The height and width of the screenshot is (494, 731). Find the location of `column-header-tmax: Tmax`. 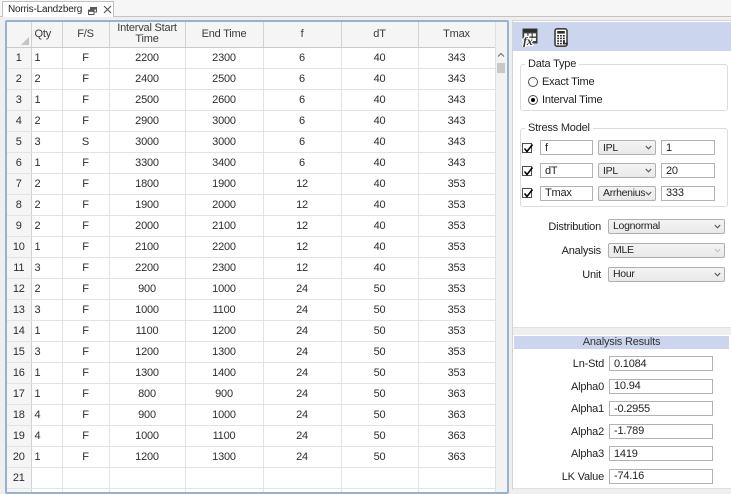

column-header-tmax: Tmax is located at coordinates (457, 35).